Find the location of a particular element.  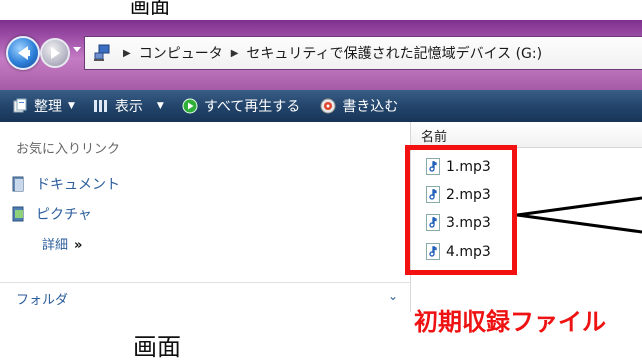

callout-pointer is located at coordinates (579, 215).